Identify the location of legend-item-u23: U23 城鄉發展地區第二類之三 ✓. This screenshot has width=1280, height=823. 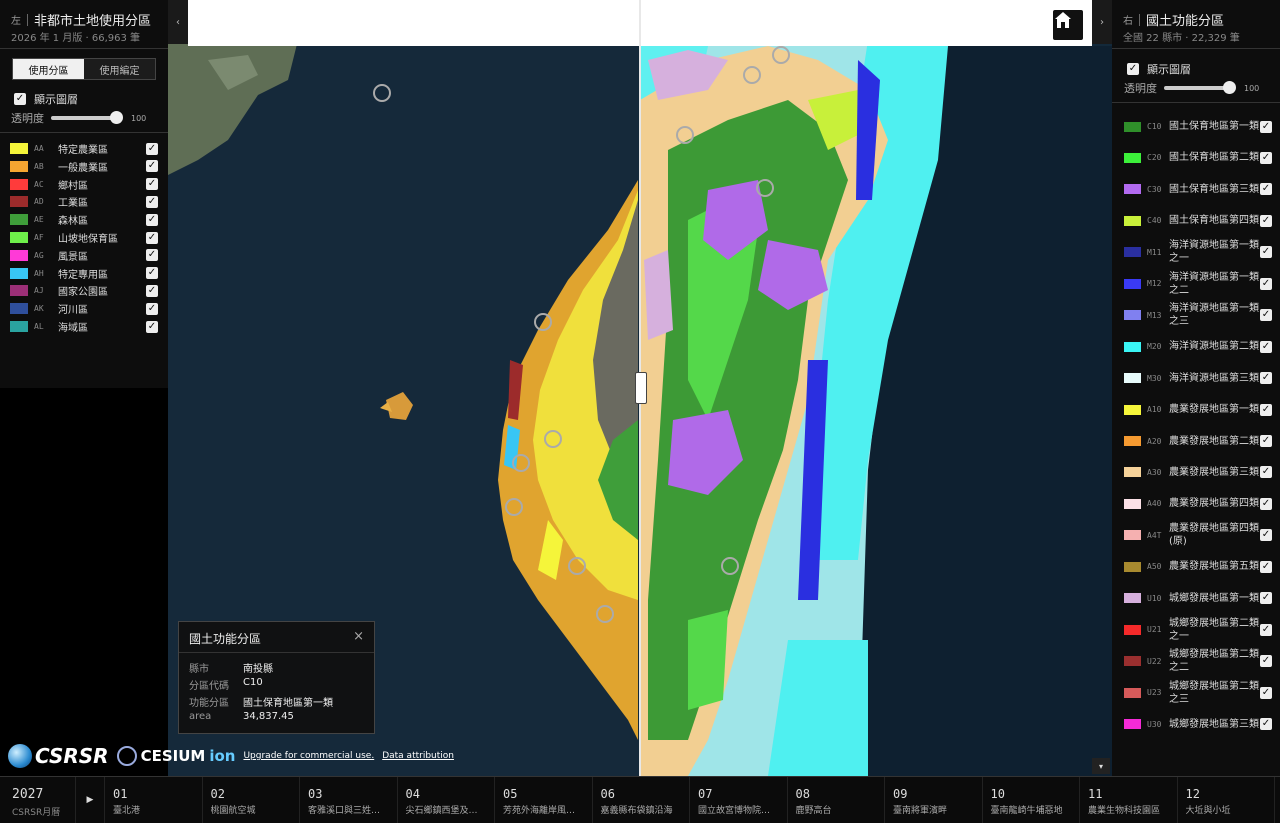
(1198, 692).